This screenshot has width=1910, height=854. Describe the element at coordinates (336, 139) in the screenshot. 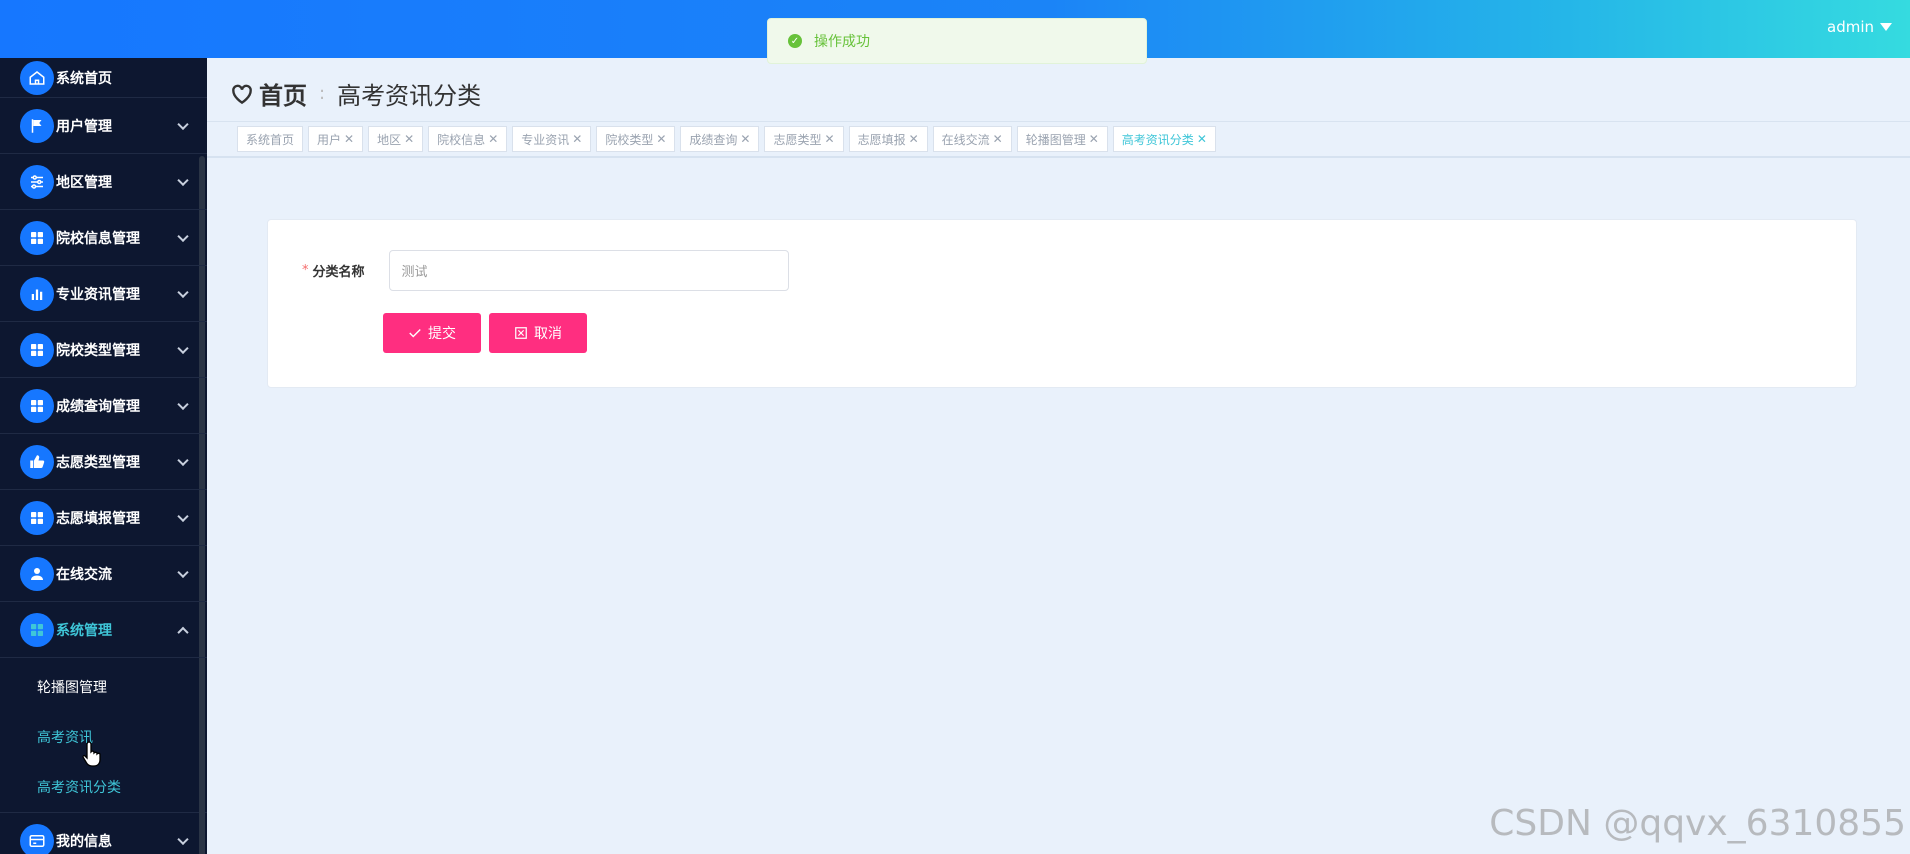

I see `tab-users: 用户 ✕` at that location.